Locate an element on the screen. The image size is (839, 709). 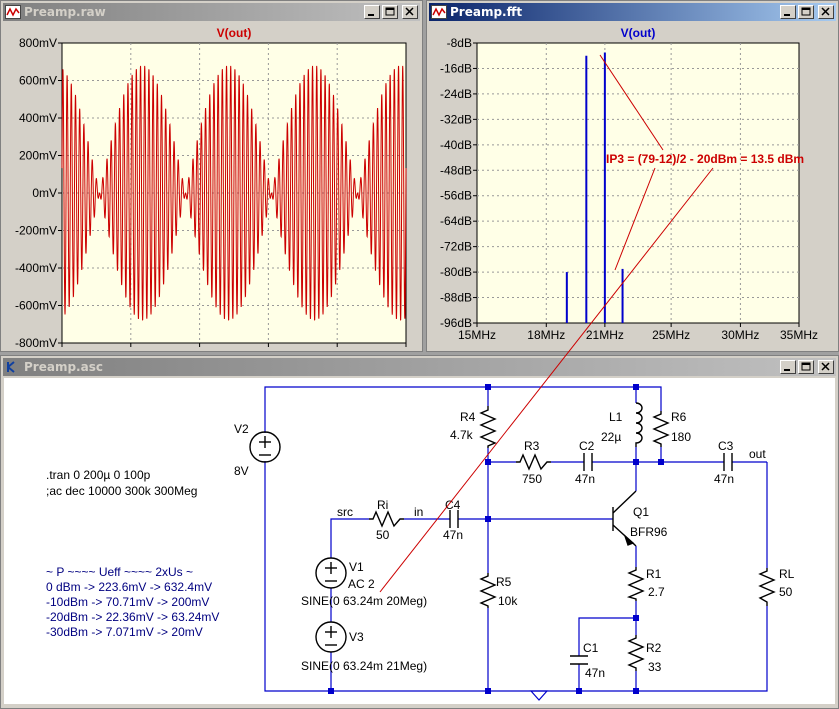
c2-capacitor is located at coordinates (588, 462).